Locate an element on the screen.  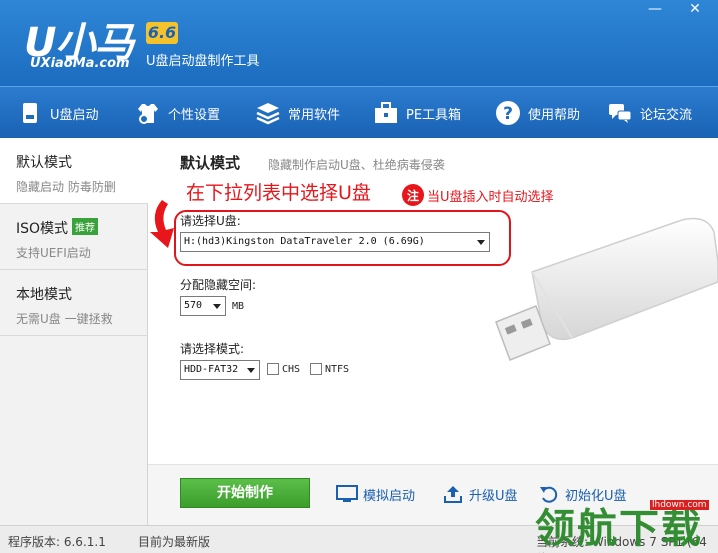
nav-label: PE工具箱 is located at coordinates (434, 115).